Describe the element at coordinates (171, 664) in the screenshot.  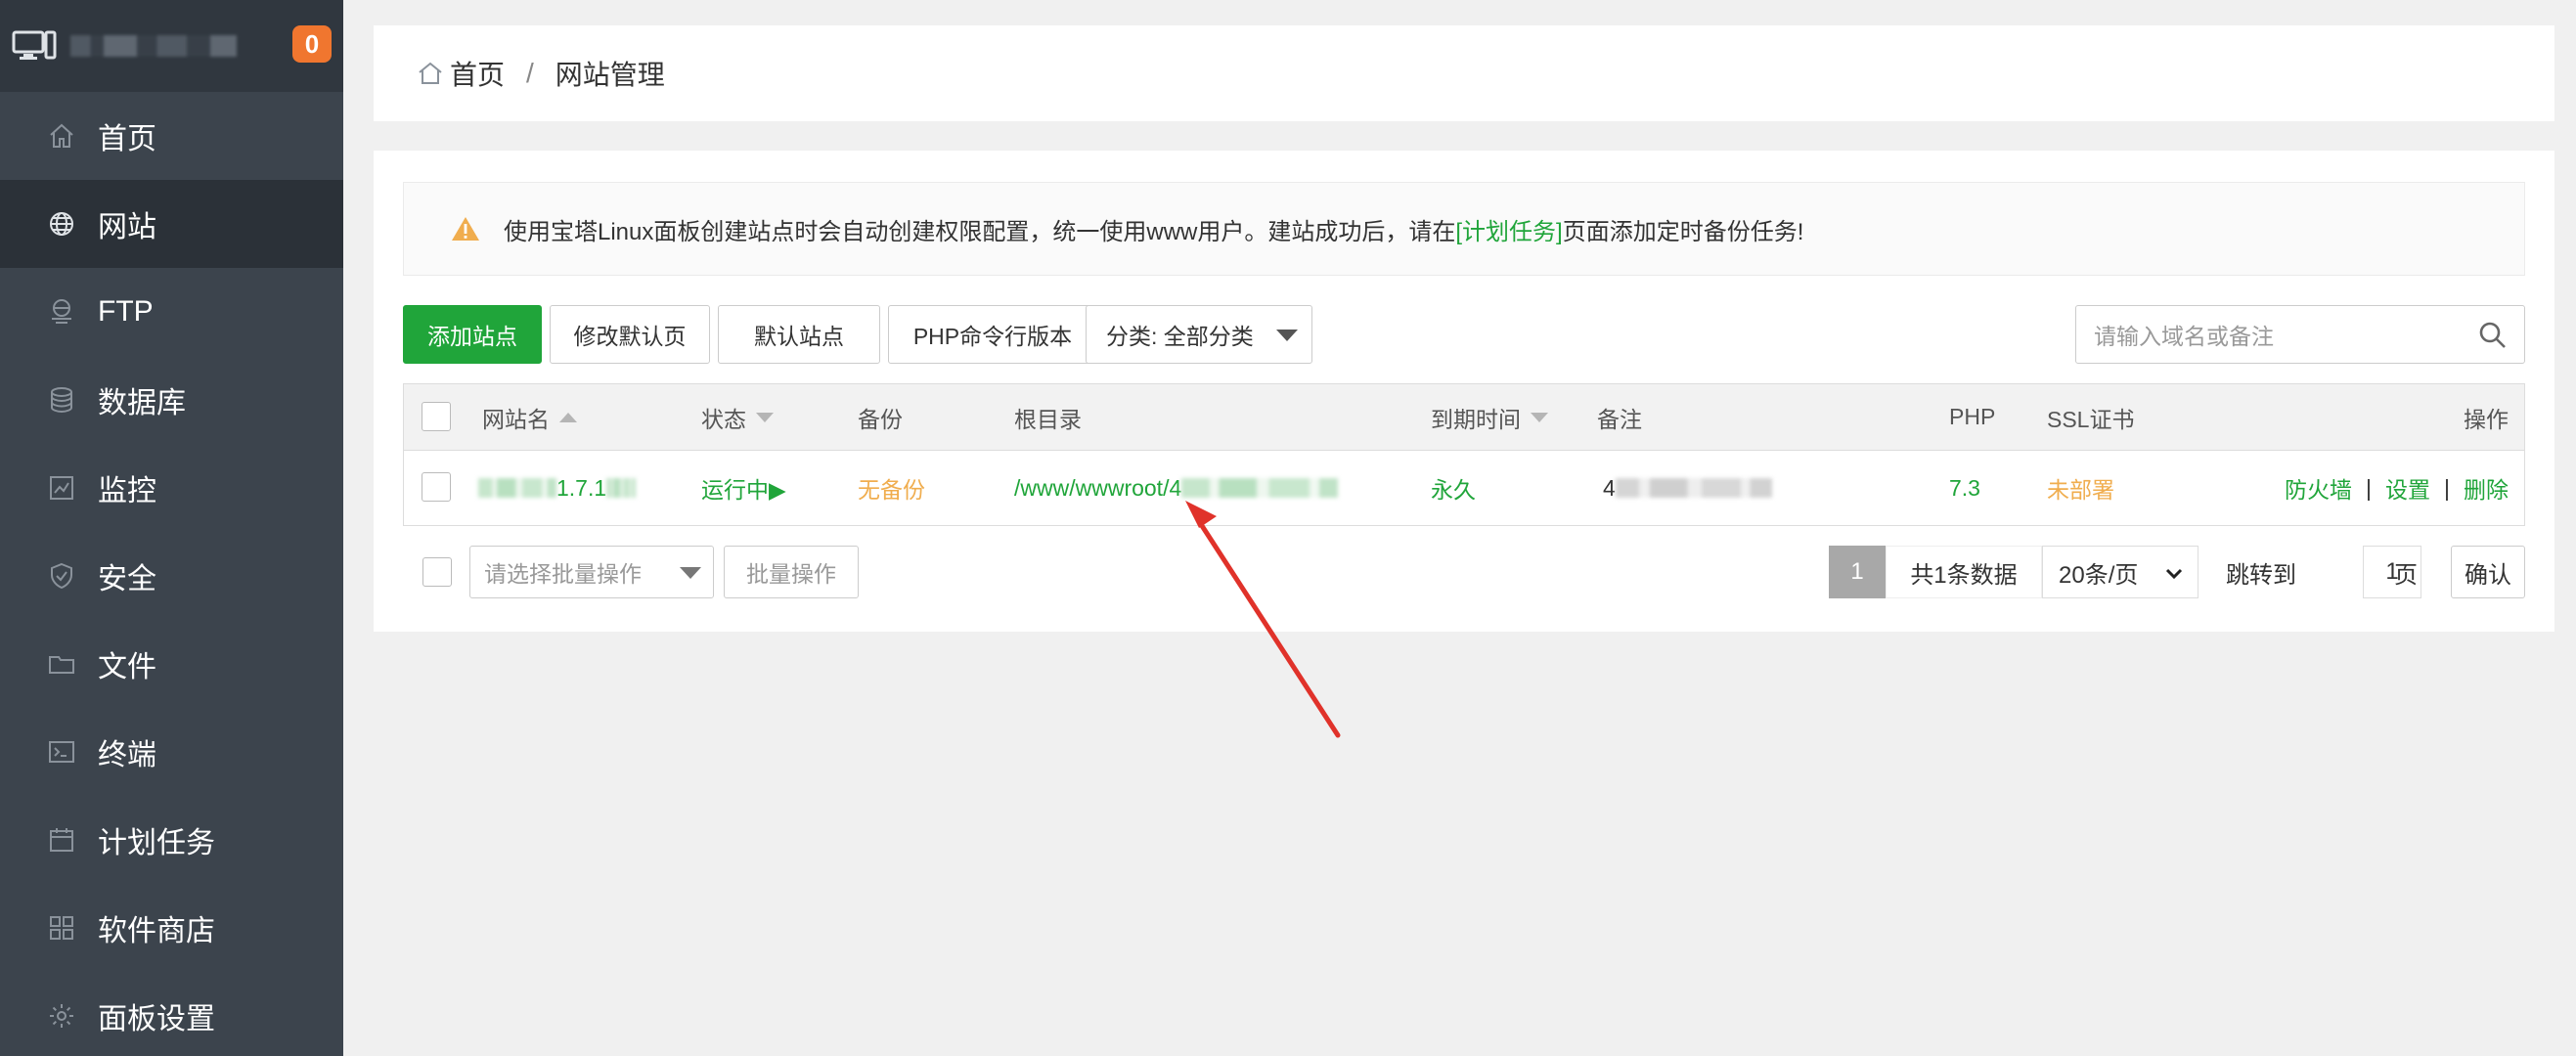
I see `sidebar-item-files: 文件` at that location.